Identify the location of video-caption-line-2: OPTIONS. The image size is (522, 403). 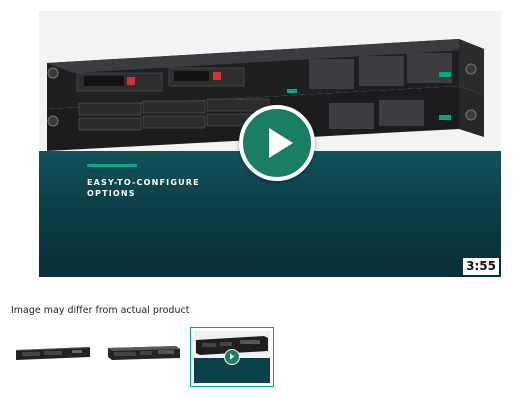
(111, 193).